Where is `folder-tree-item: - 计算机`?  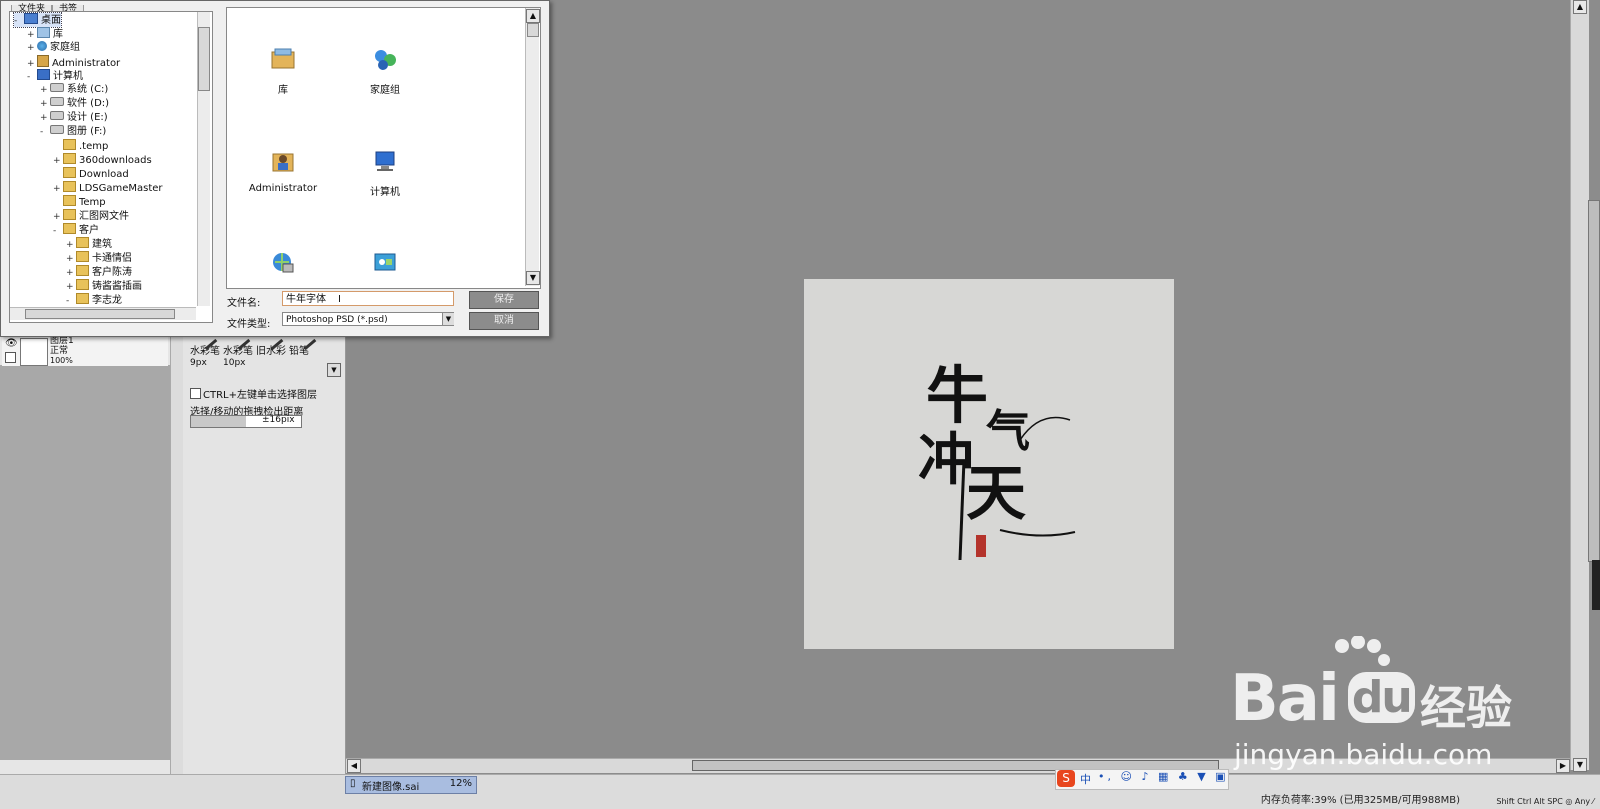 folder-tree-item: - 计算机 is located at coordinates (55, 76).